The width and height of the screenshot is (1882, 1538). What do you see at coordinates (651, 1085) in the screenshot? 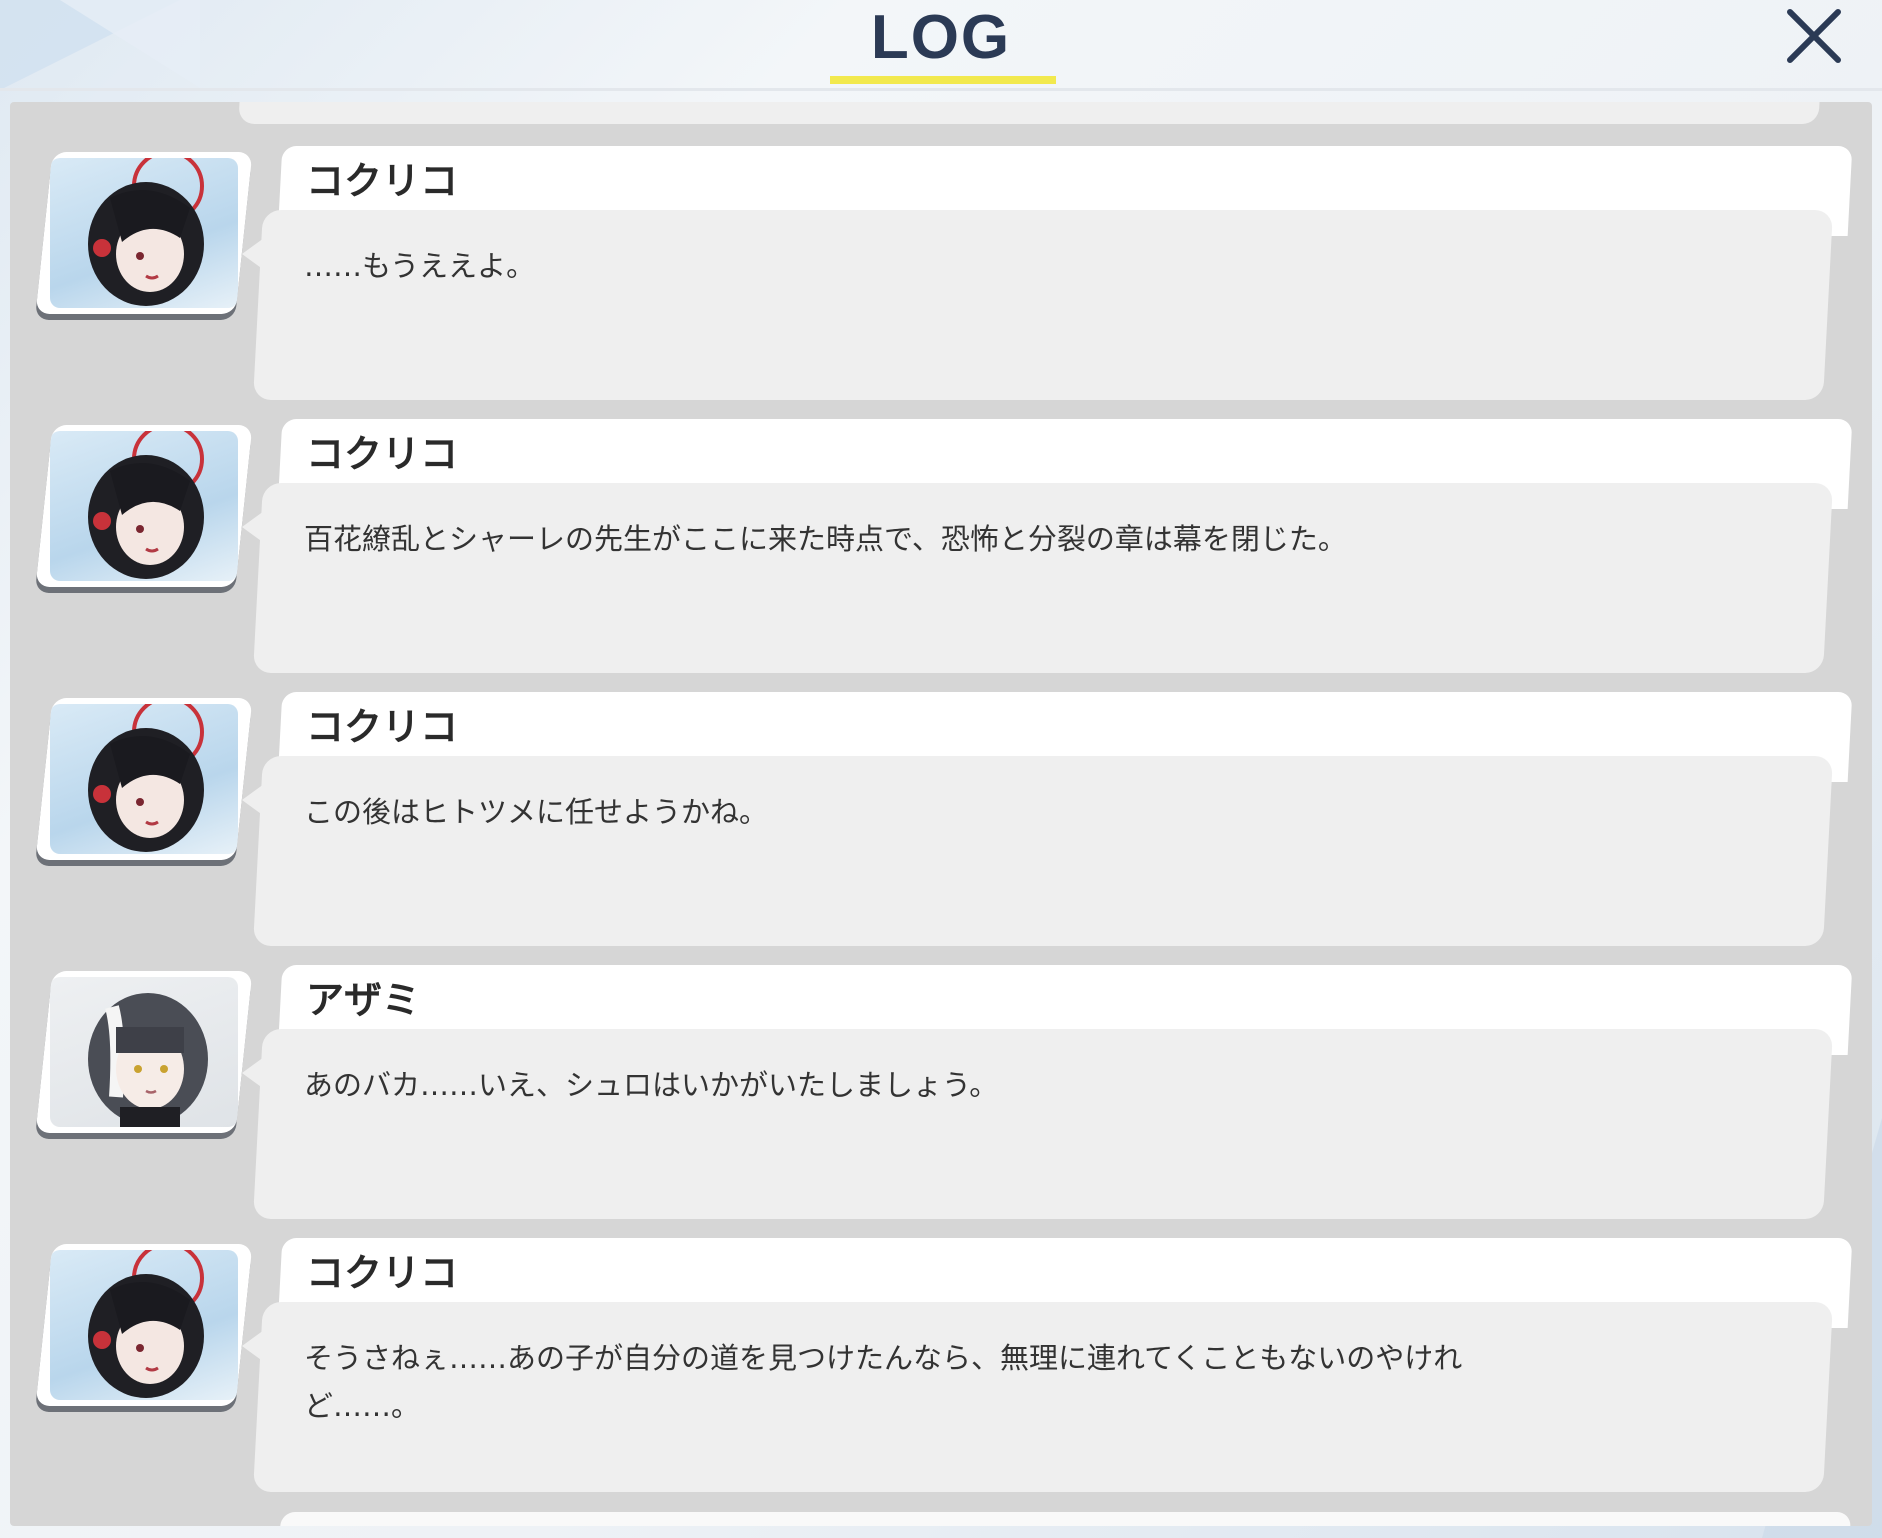
I see `dialogue-text: あのバカ……いえ、シュロはいかがいたしましょう。` at bounding box center [651, 1085].